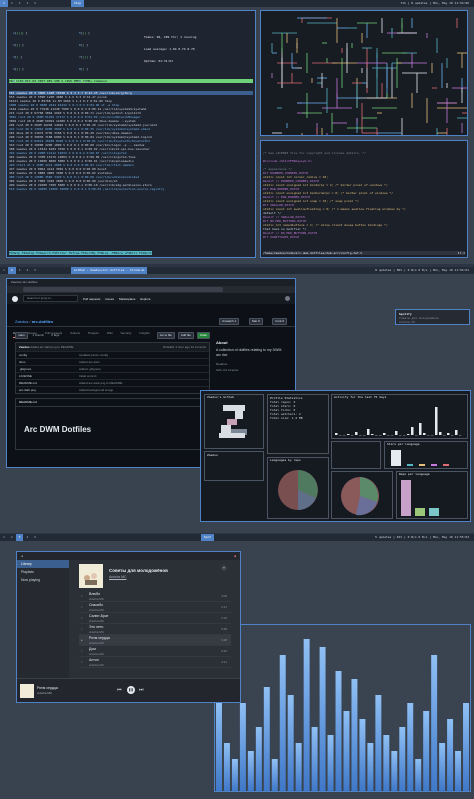 This screenshot has height=799, width=474. What do you see at coordinates (89, 362) in the screenshot?
I see `file-commit-message: Added arc-dwm` at bounding box center [89, 362].